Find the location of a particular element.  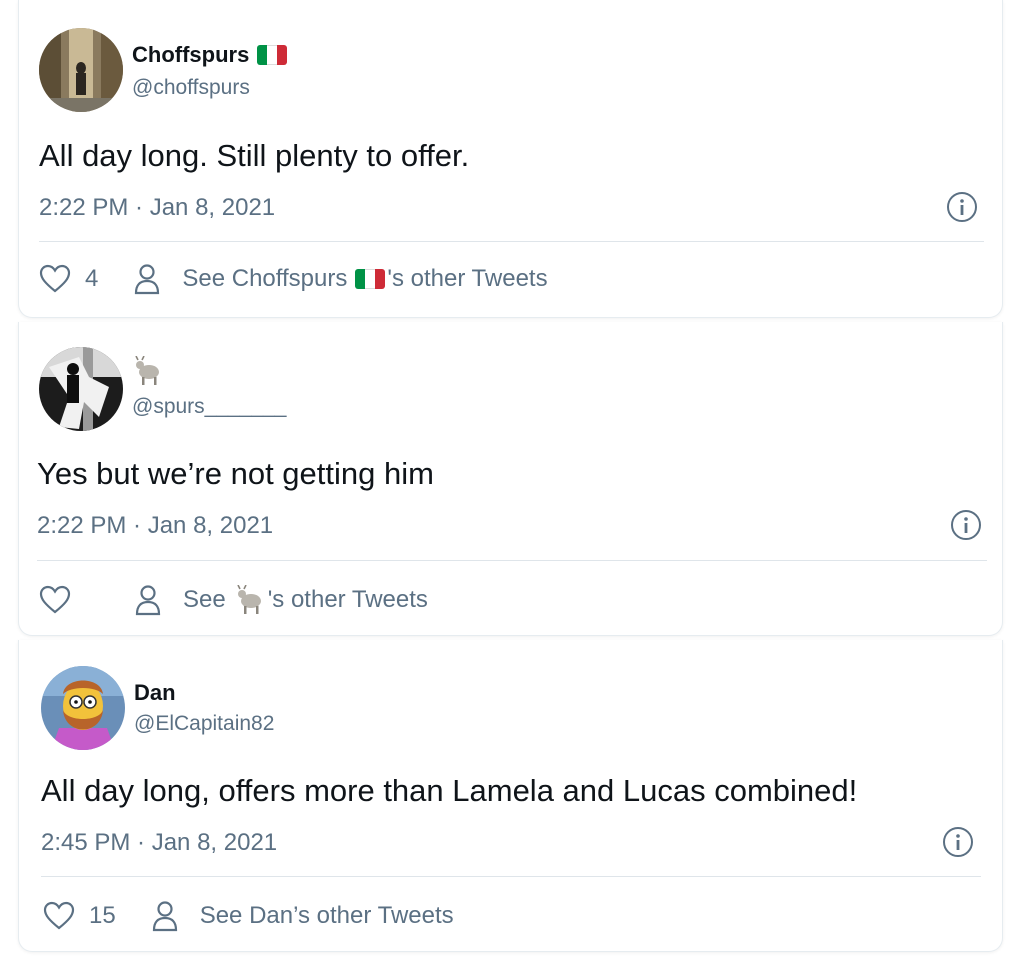

display-name: Choffspurs is located at coordinates (210, 55).